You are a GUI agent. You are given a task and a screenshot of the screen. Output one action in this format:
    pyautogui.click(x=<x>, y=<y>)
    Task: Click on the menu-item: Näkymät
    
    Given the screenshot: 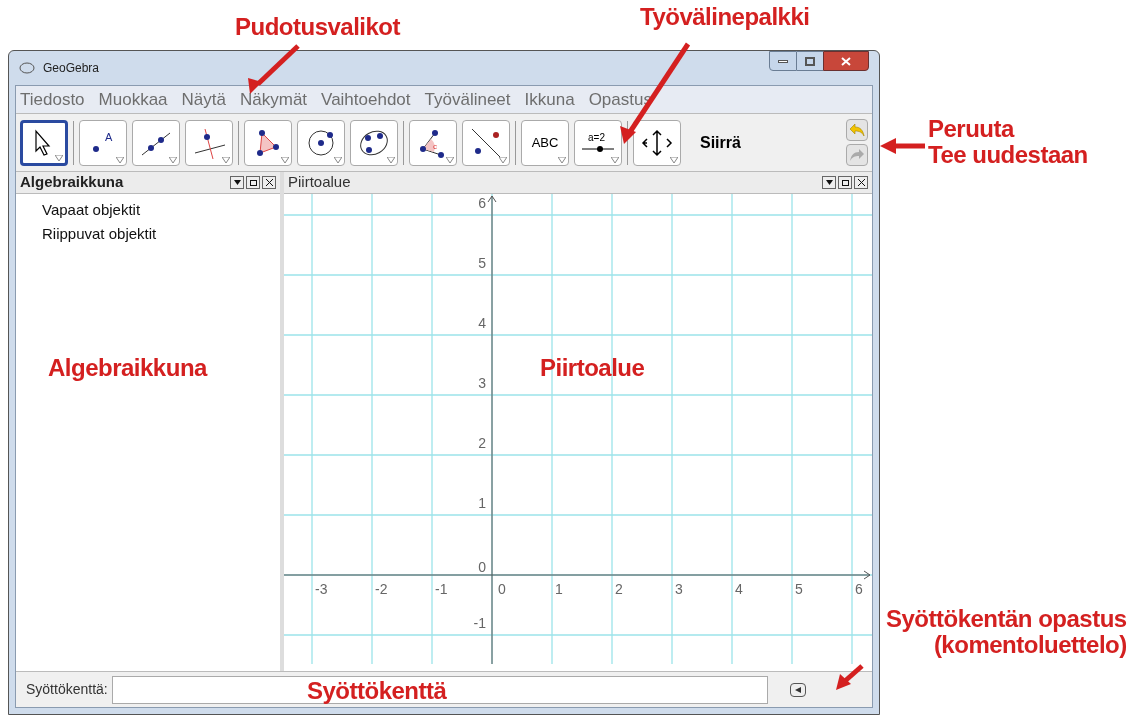 What is the action you would take?
    pyautogui.click(x=274, y=99)
    